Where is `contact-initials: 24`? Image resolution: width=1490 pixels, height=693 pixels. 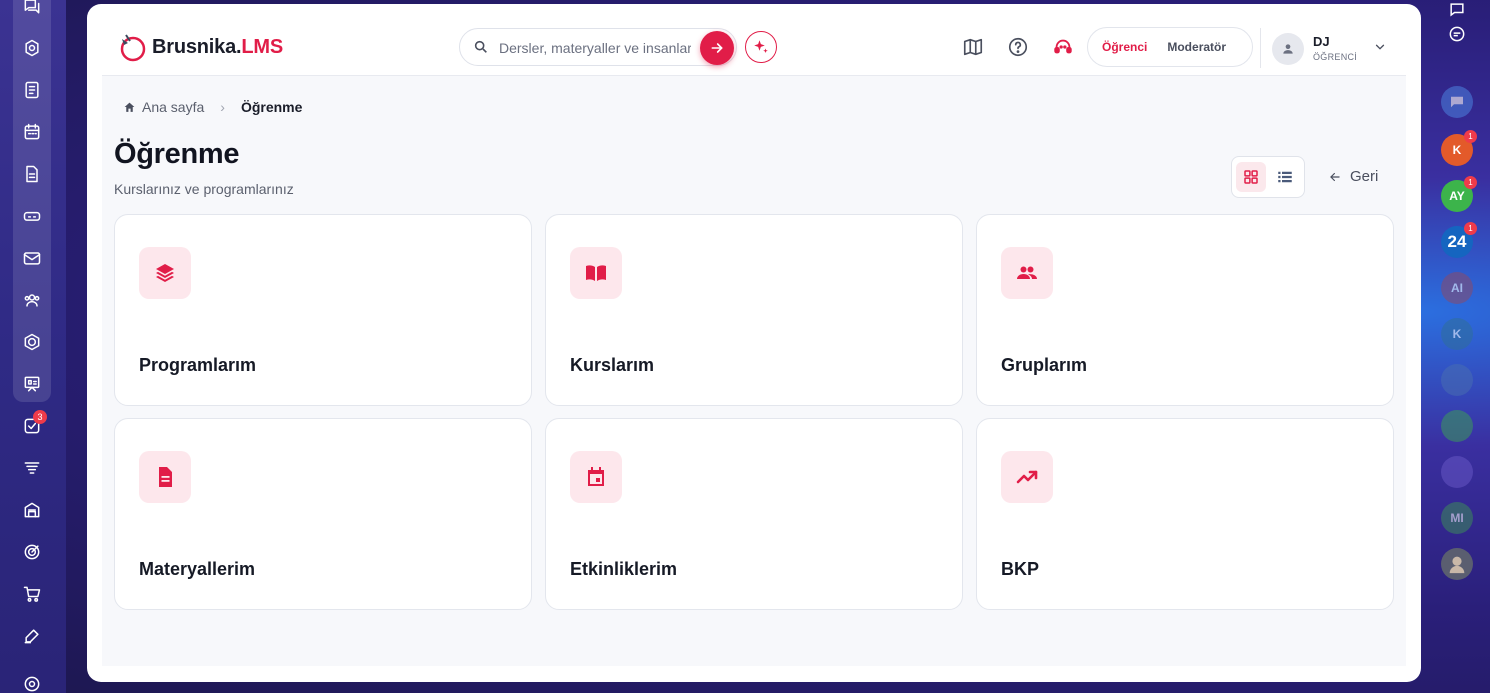
contact-initials: 24 is located at coordinates (1457, 241).